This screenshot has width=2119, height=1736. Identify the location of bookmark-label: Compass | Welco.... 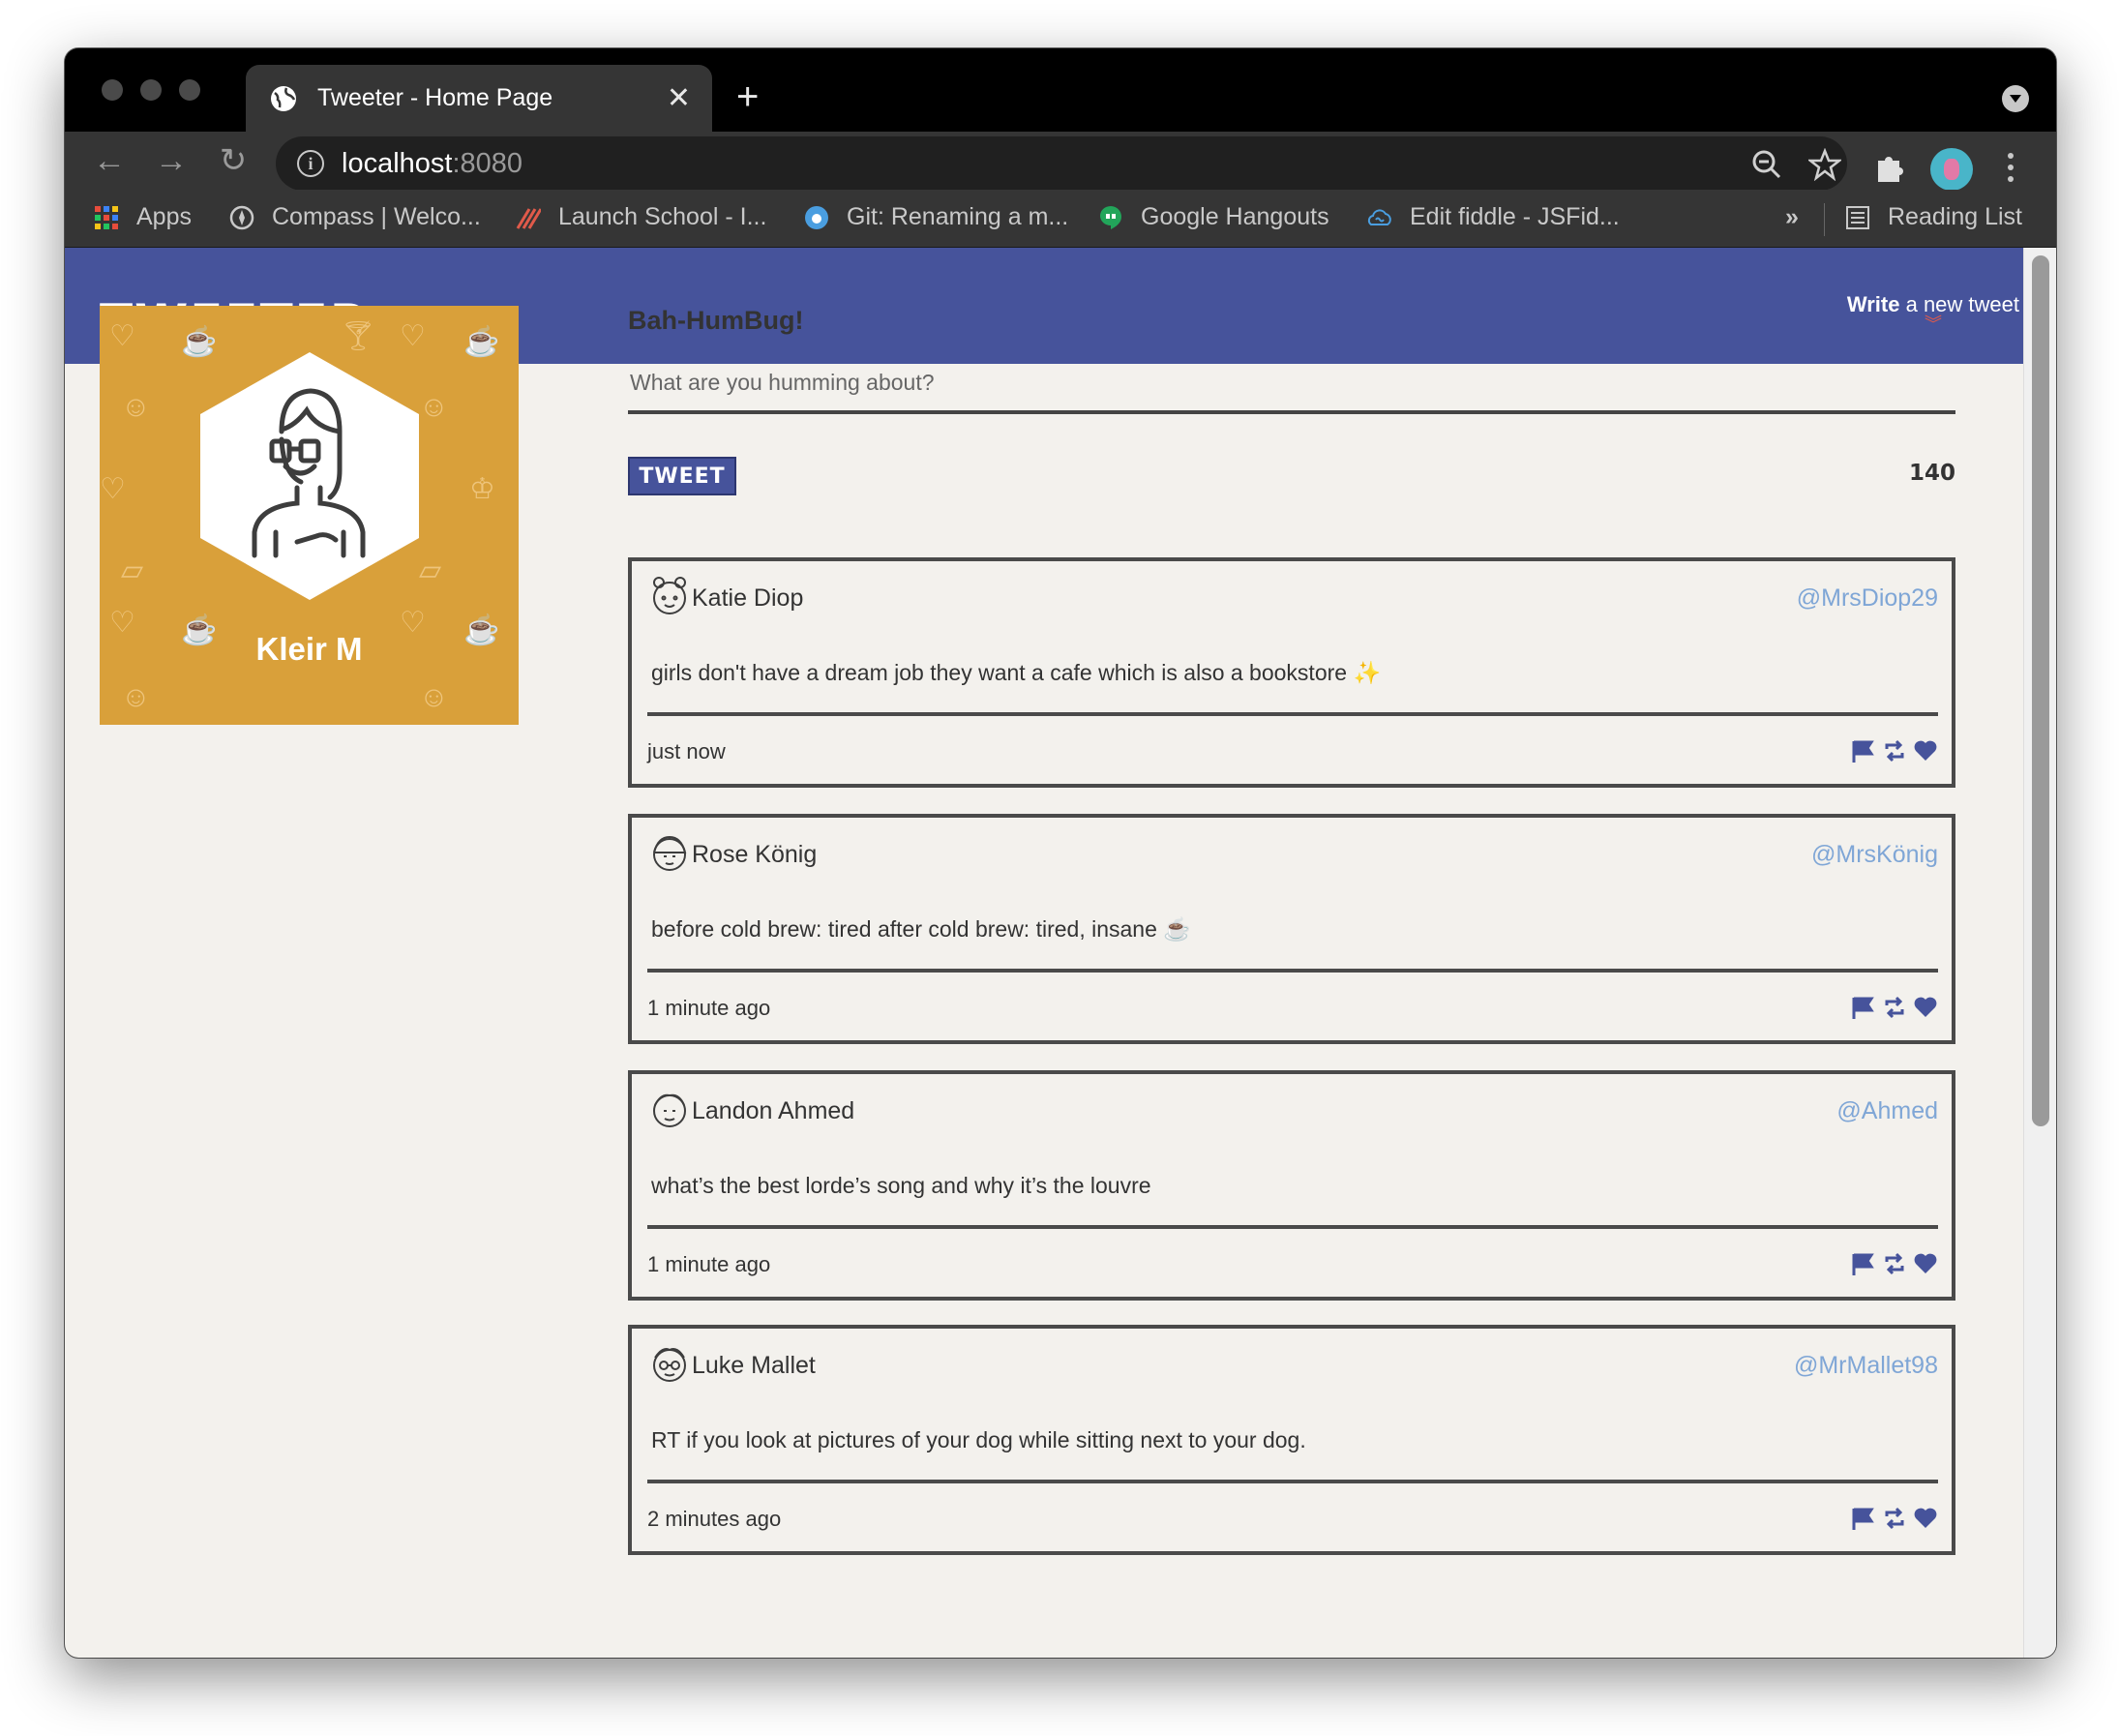
(376, 216).